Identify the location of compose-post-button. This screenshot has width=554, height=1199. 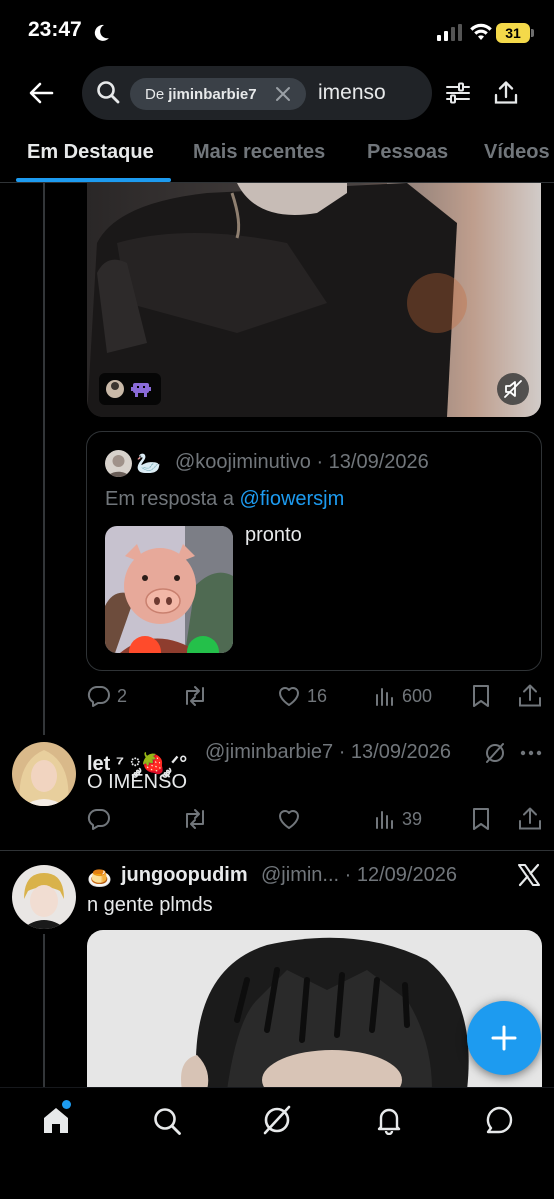
(504, 1038).